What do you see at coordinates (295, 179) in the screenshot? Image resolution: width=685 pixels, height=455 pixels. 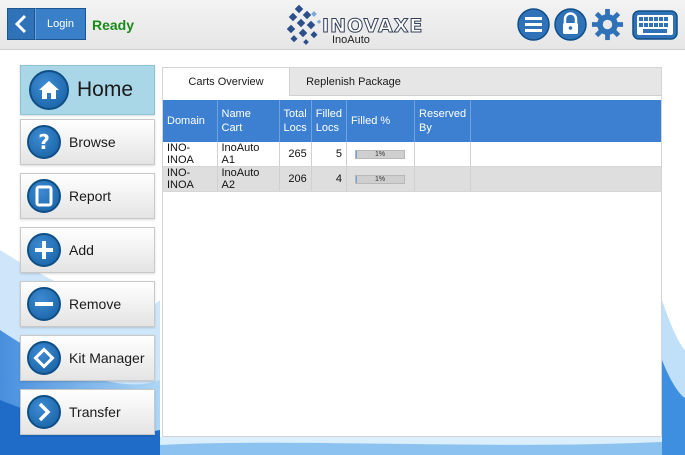 I see `cell-total-locs: 206` at bounding box center [295, 179].